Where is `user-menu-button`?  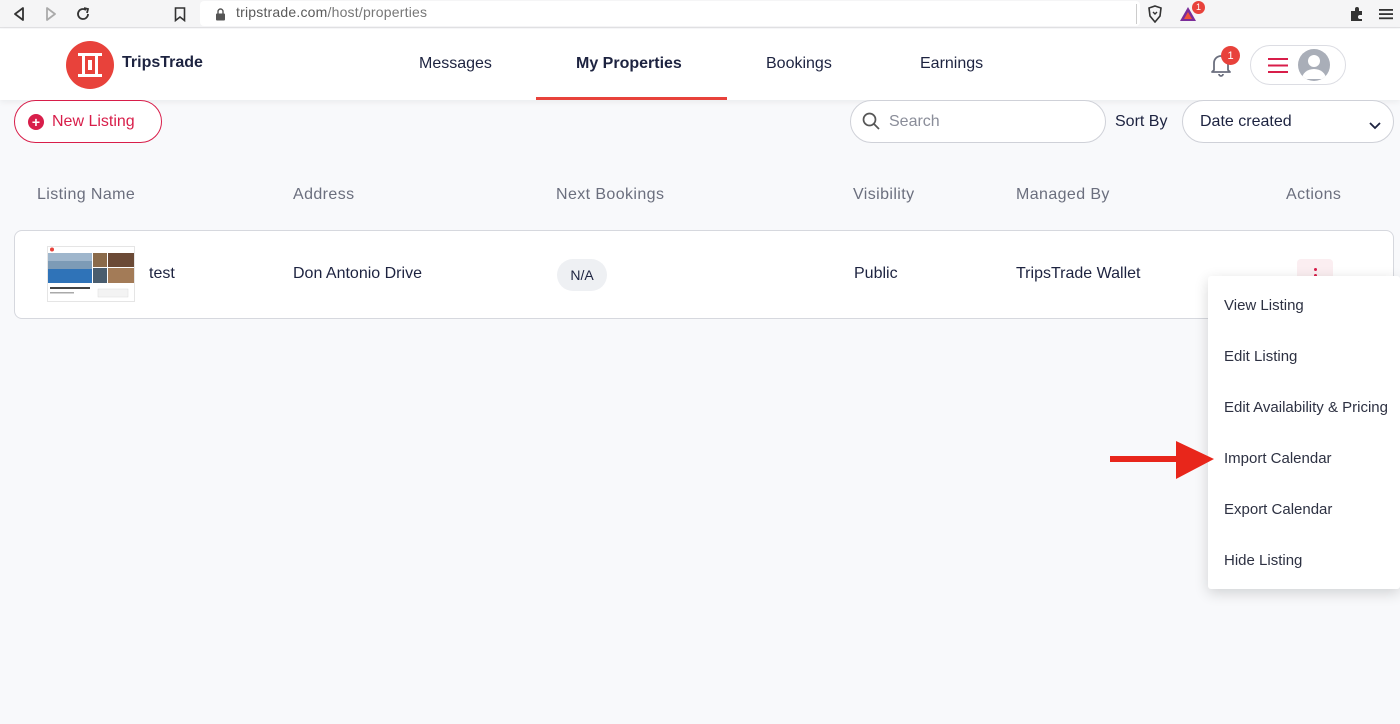 user-menu-button is located at coordinates (1298, 65).